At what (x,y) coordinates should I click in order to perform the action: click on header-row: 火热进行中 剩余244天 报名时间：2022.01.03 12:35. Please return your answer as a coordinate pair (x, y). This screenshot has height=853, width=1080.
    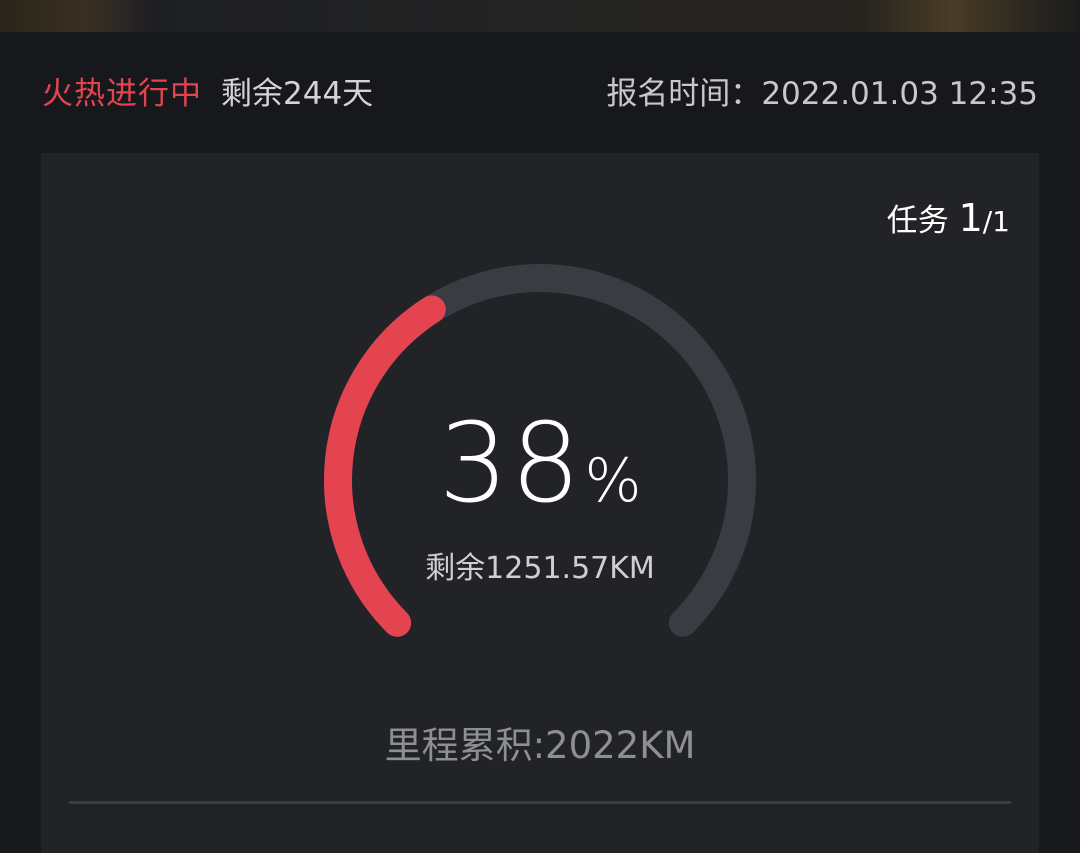
    Looking at the image, I should click on (540, 88).